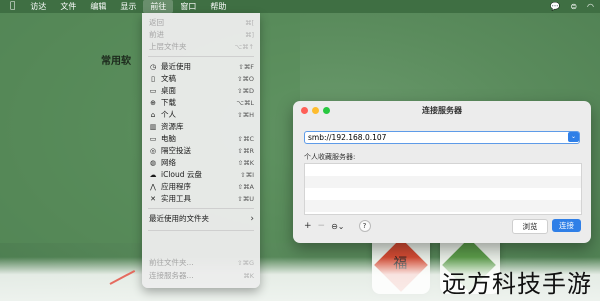  I want to click on connect-button: 连接, so click(566, 225).